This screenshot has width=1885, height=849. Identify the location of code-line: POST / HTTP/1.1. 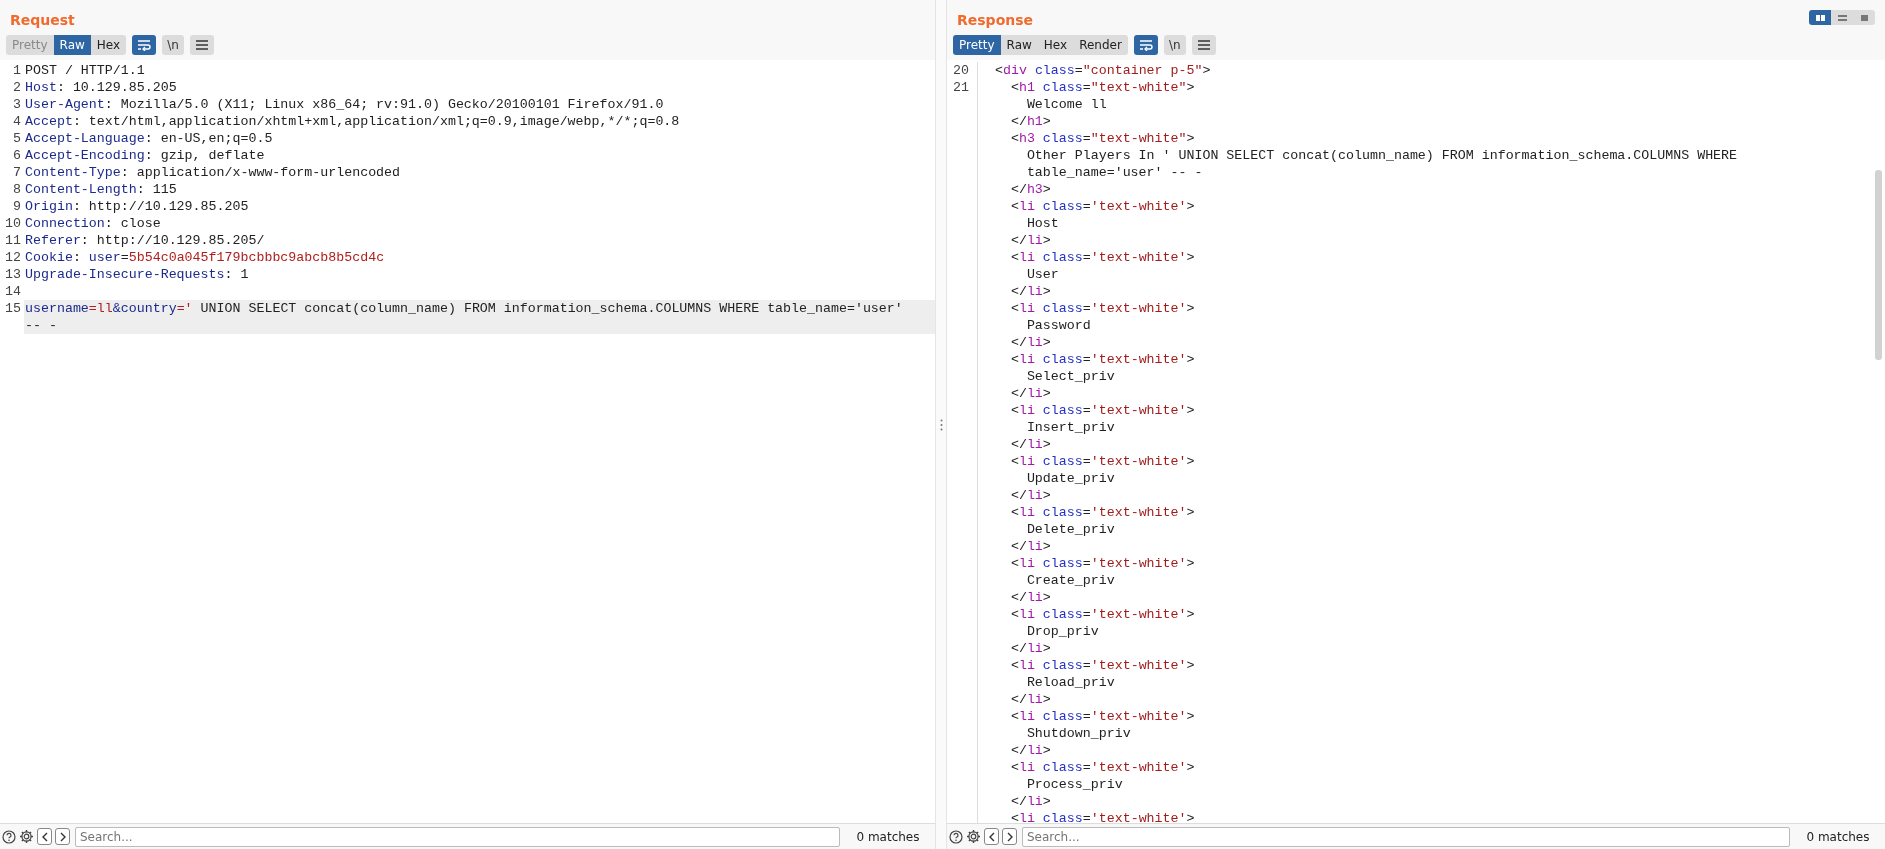
(85, 70).